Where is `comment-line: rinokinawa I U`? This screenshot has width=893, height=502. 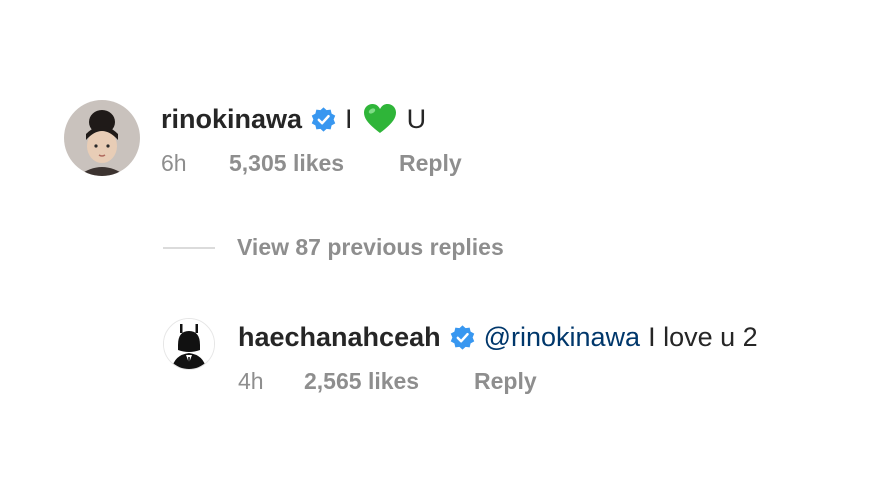 comment-line: rinokinawa I U is located at coordinates (311, 119).